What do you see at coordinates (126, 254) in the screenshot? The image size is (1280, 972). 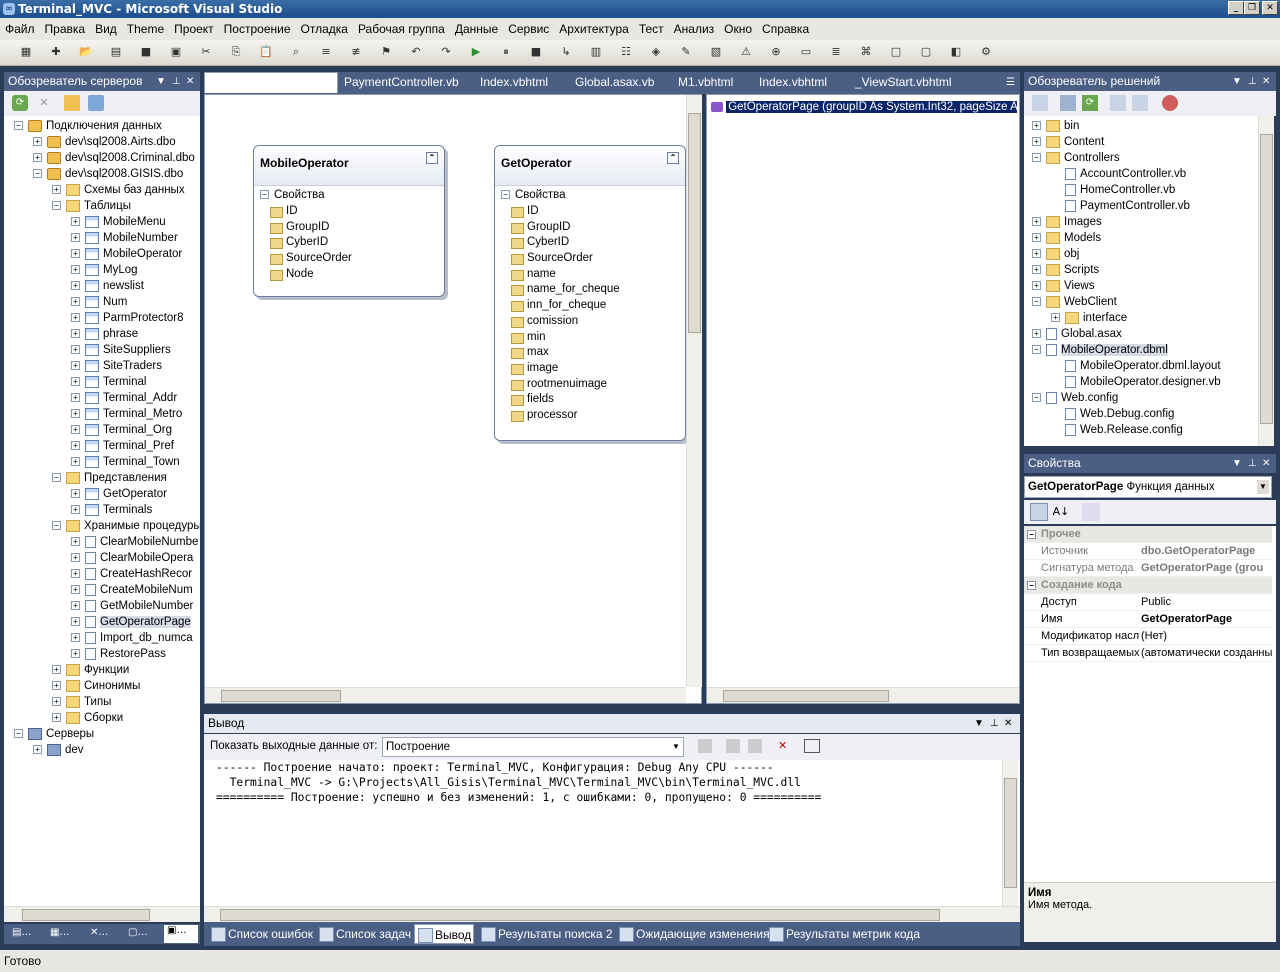 I see `tree-item: + MobileOperator` at bounding box center [126, 254].